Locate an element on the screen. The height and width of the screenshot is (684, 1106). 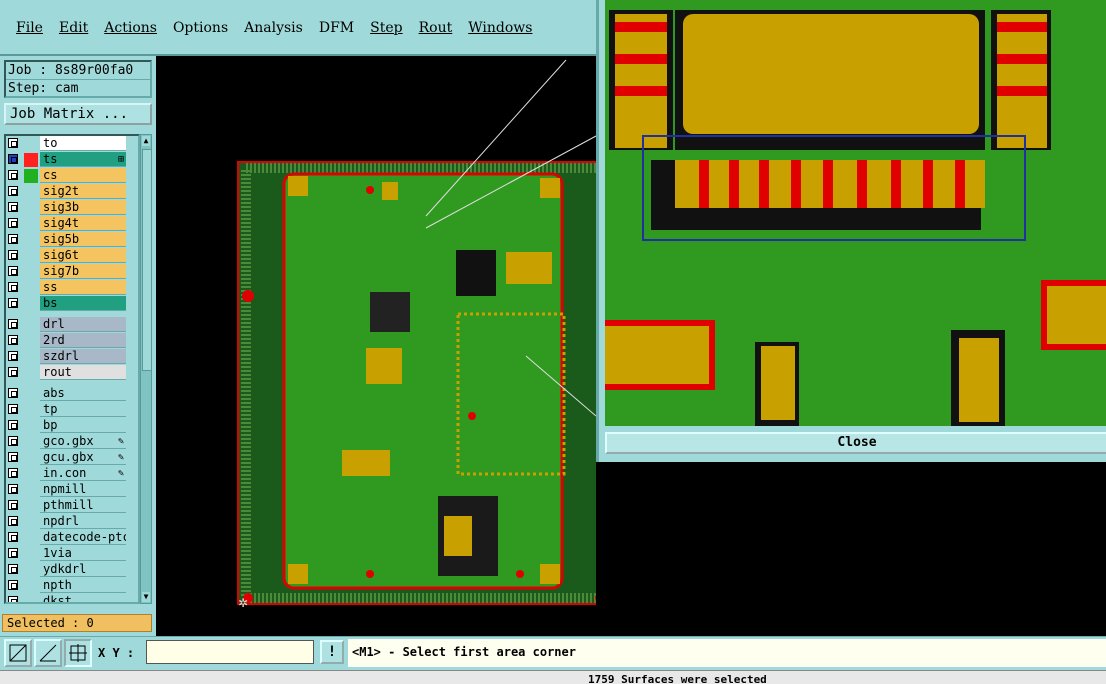
layer-name: sig5b is located at coordinates (83, 239).